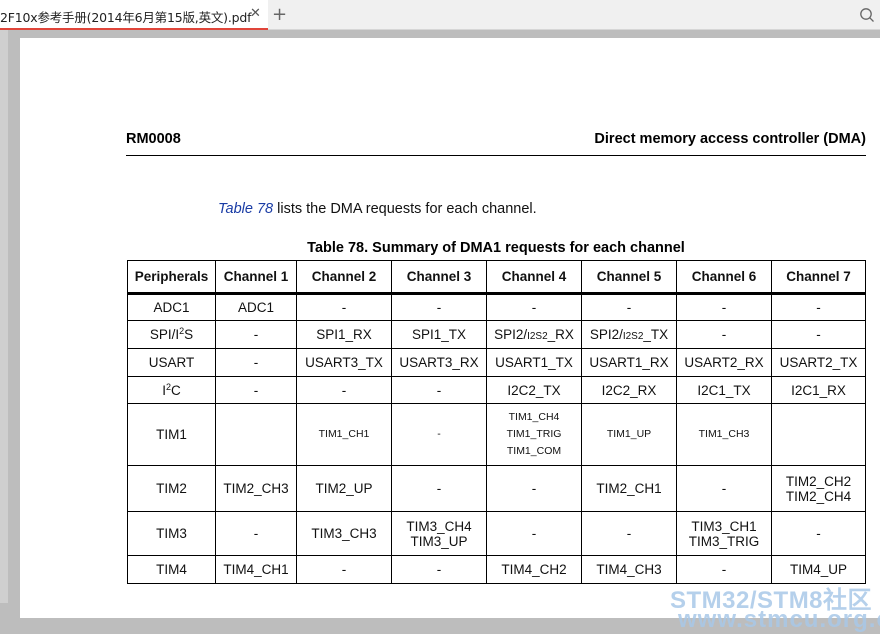 This screenshot has width=880, height=634. What do you see at coordinates (171, 569) in the screenshot?
I see `peripheral-cell: TIM4` at bounding box center [171, 569].